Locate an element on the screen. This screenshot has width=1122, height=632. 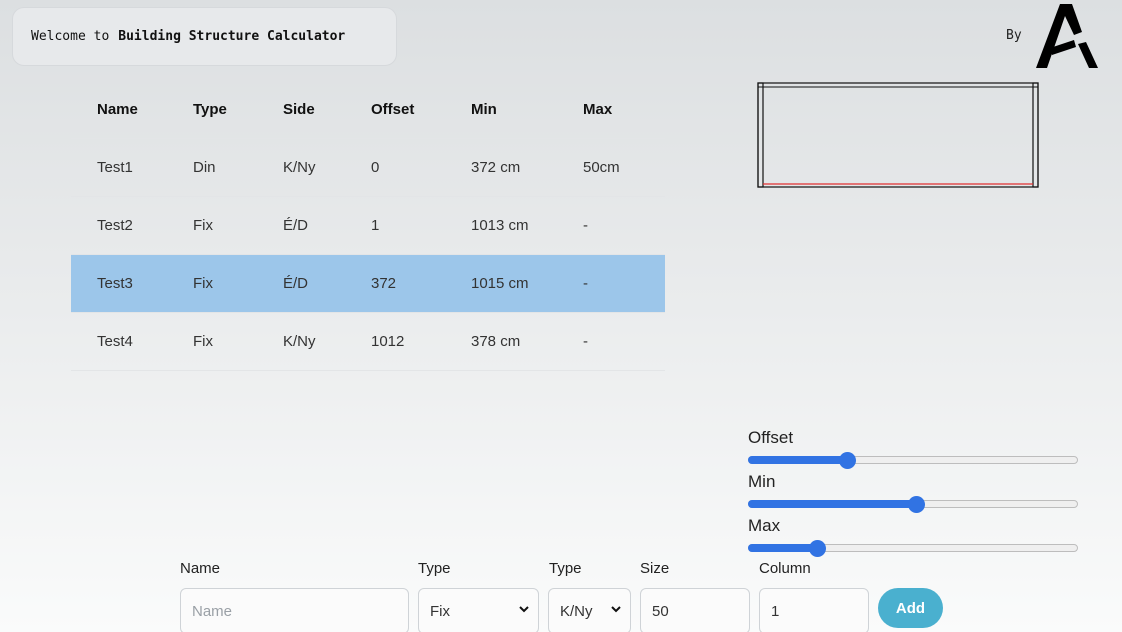
table-header-row: Name Type Side Offset Min Max is located at coordinates (368, 110).